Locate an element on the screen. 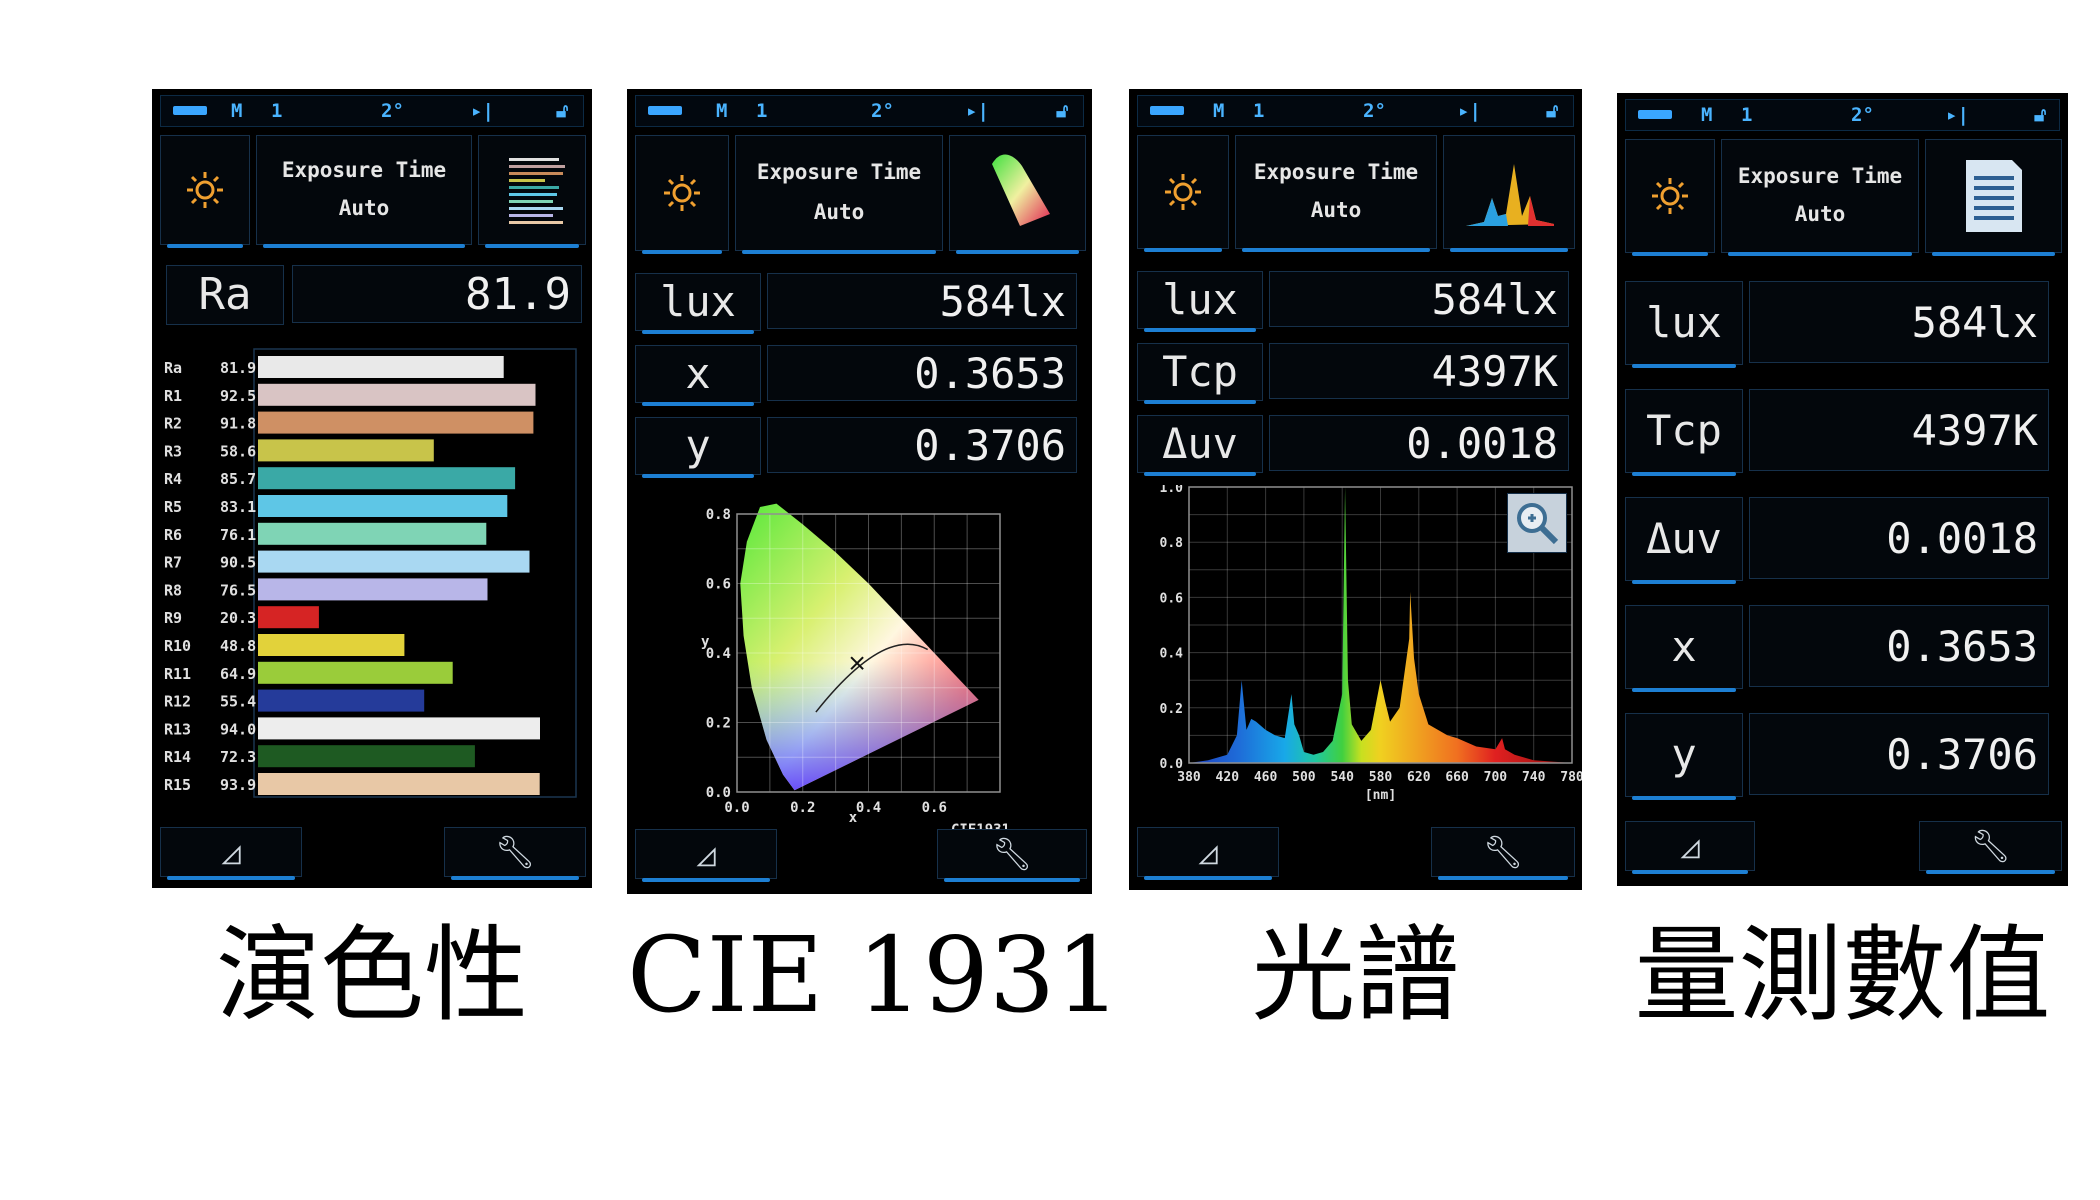 The width and height of the screenshot is (2100, 1200). reading-label: y is located at coordinates (1684, 756).